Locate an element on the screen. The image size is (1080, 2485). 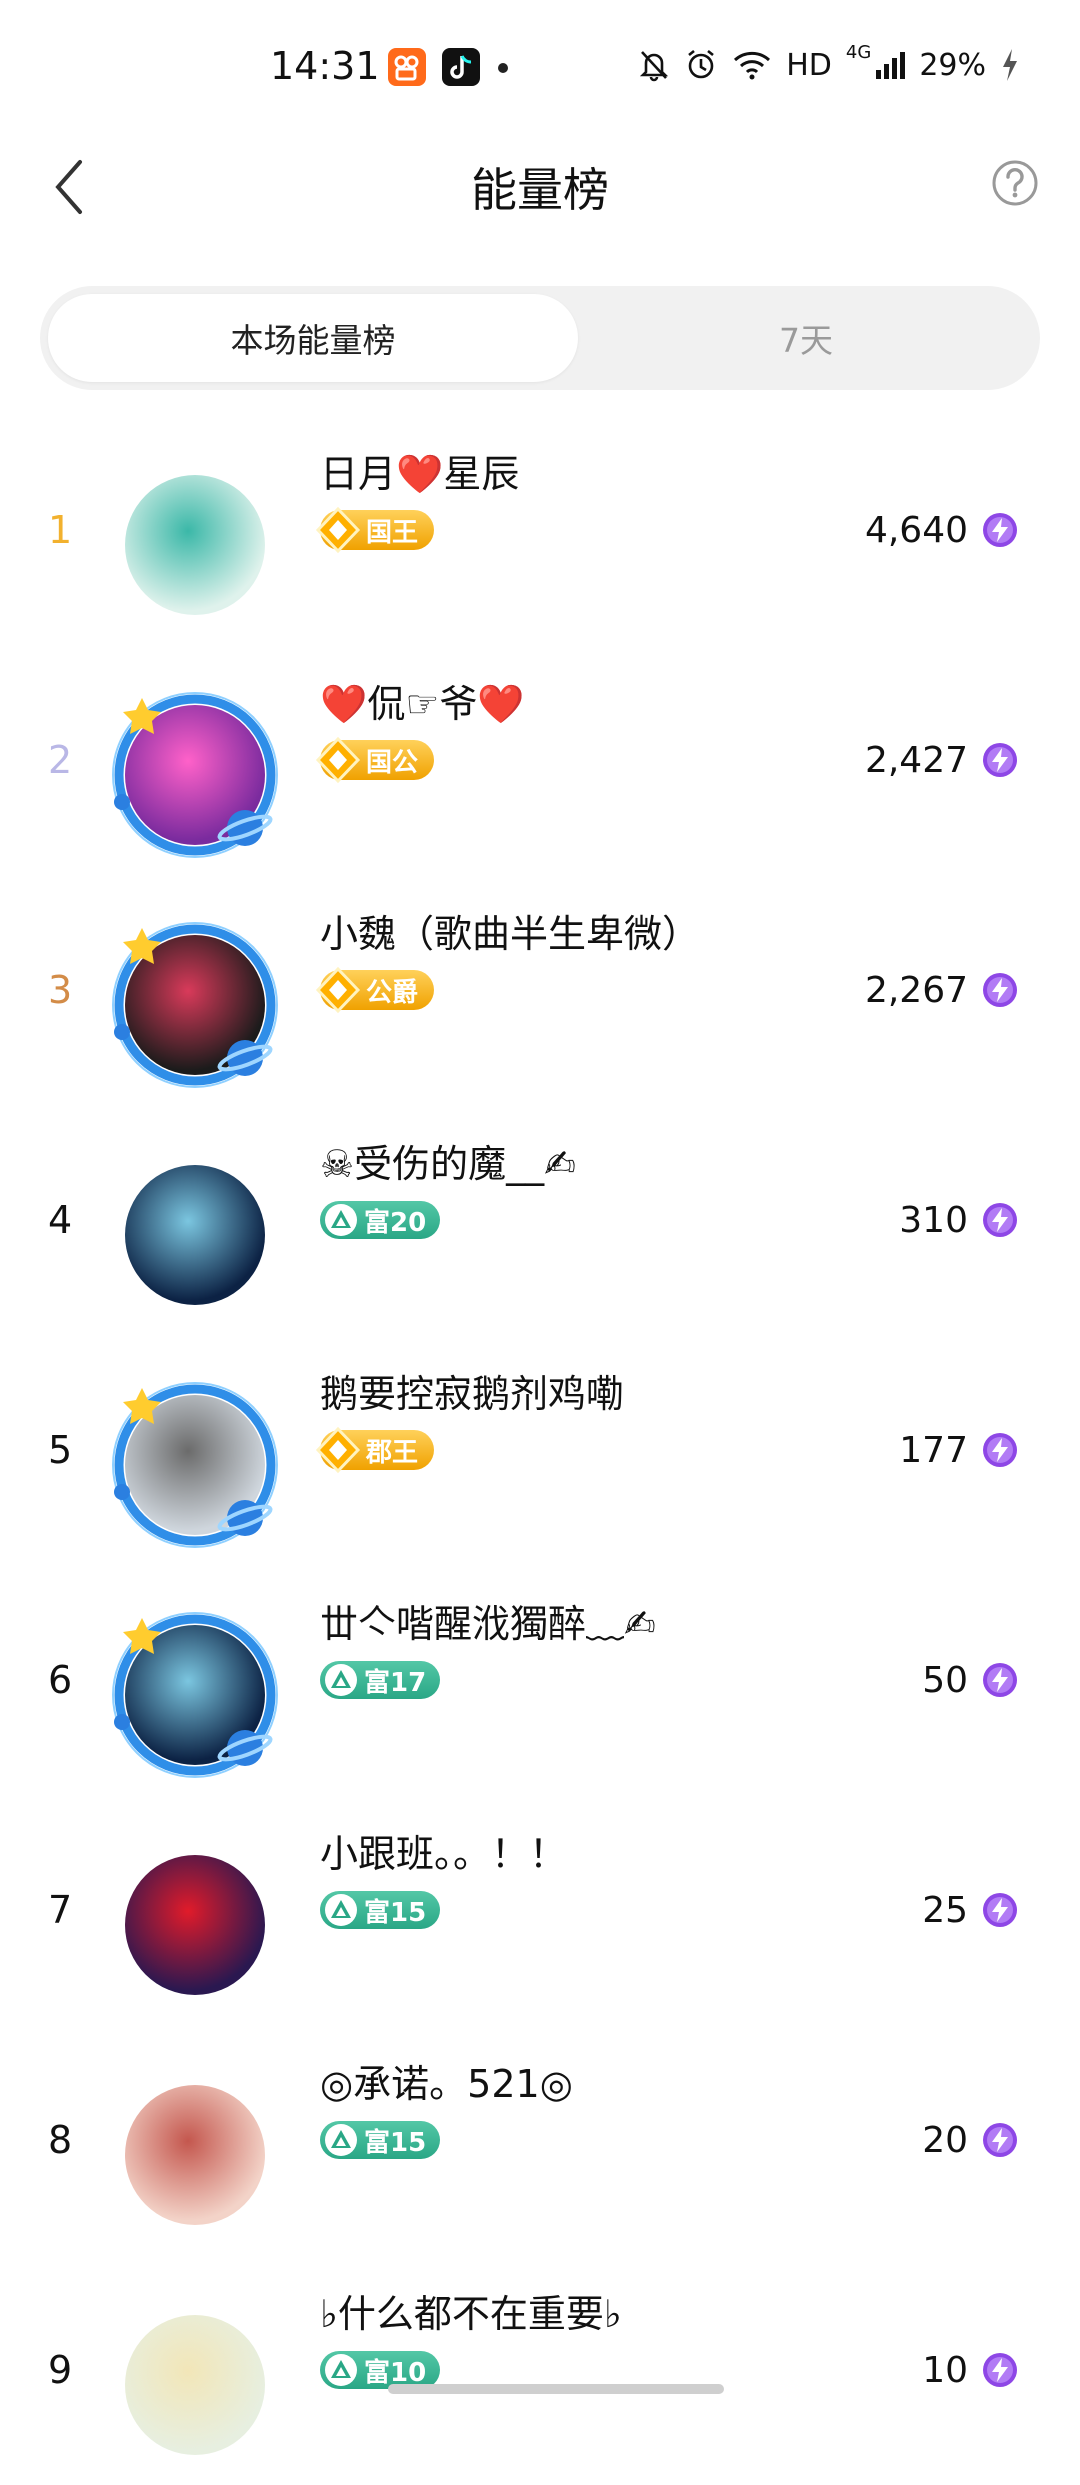
badge-label: 公爵 is located at coordinates (392, 992).